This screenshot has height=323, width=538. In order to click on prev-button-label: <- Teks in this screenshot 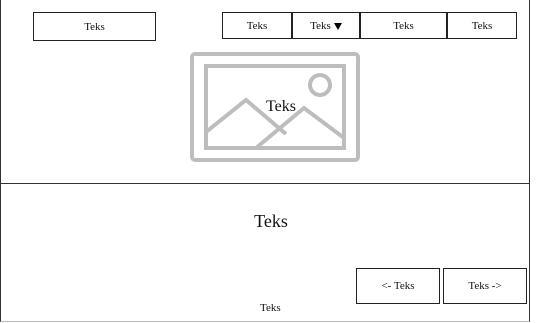, I will do `click(398, 286)`.